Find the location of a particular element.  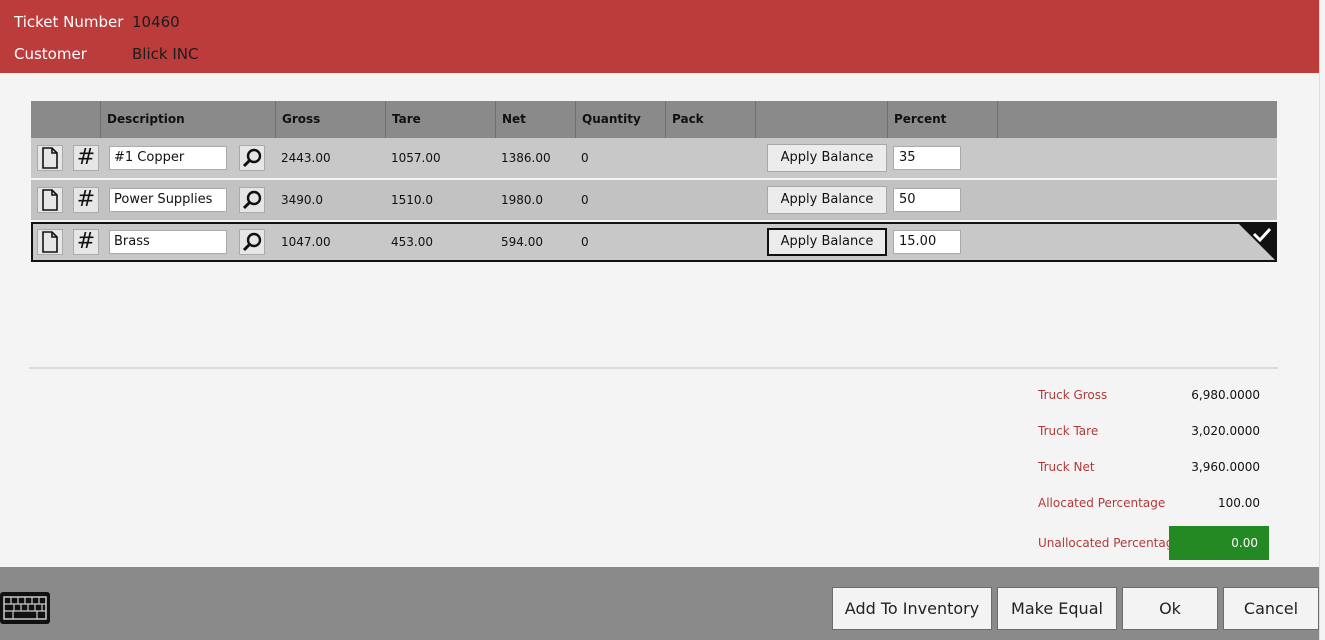

ticket-header: Ticket Number 10460 Customer Blick INC is located at coordinates (659, 36).